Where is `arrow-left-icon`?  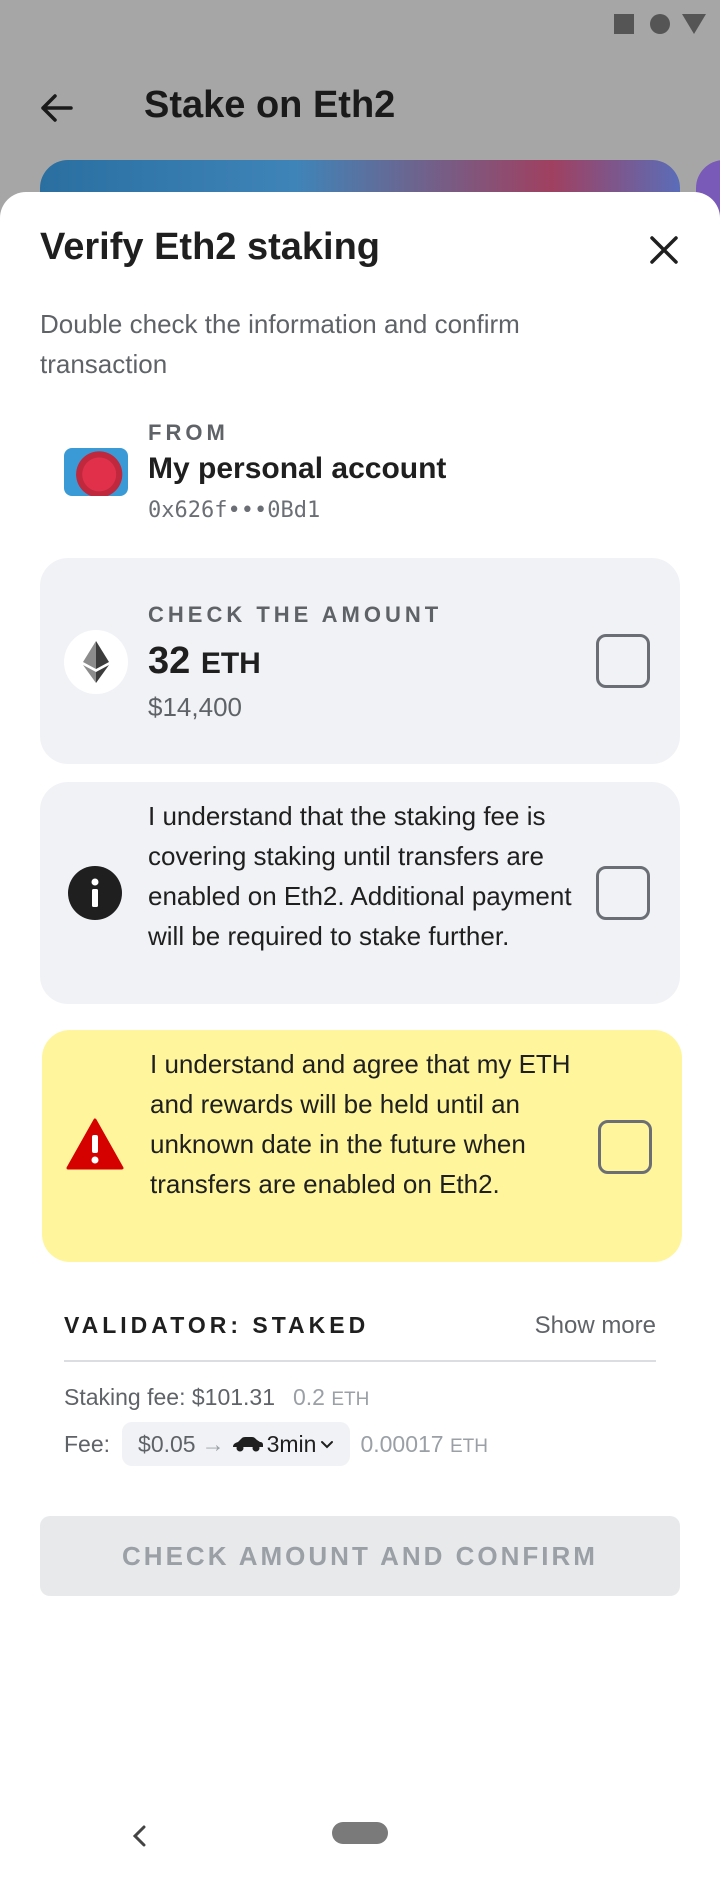 arrow-left-icon is located at coordinates (57, 108).